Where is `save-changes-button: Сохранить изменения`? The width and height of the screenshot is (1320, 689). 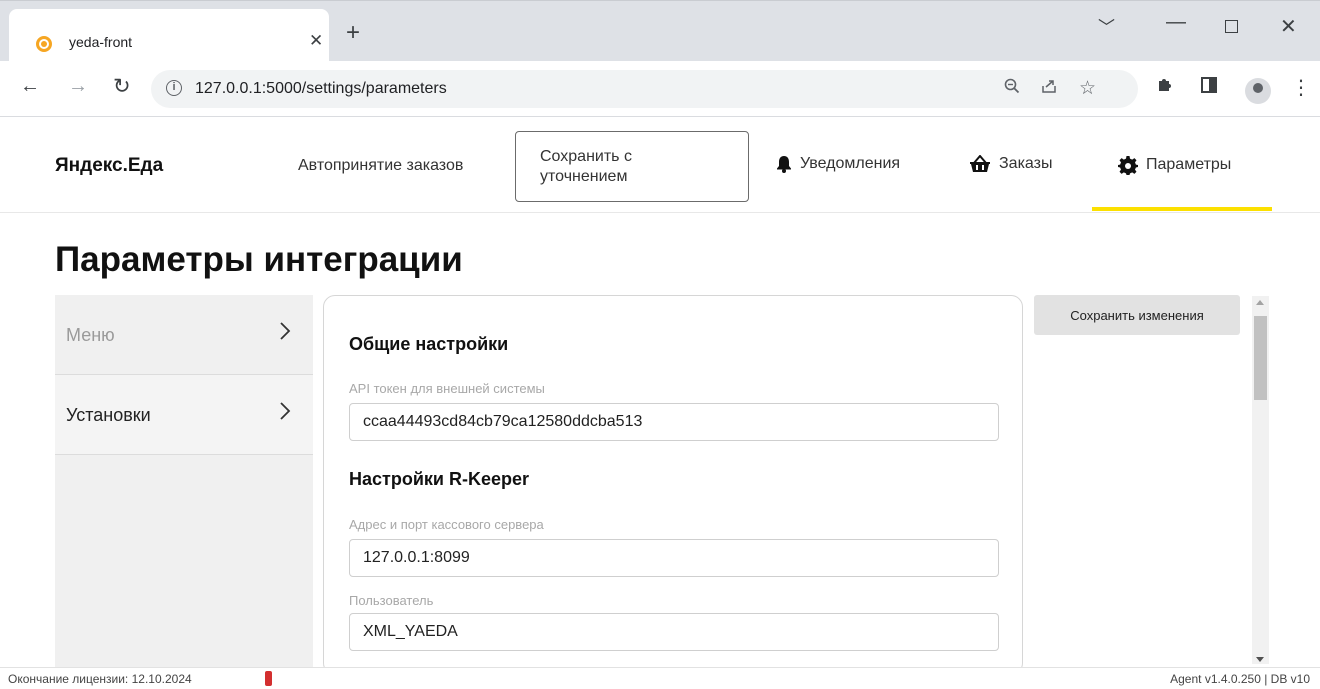
save-changes-button: Сохранить изменения is located at coordinates (1137, 315).